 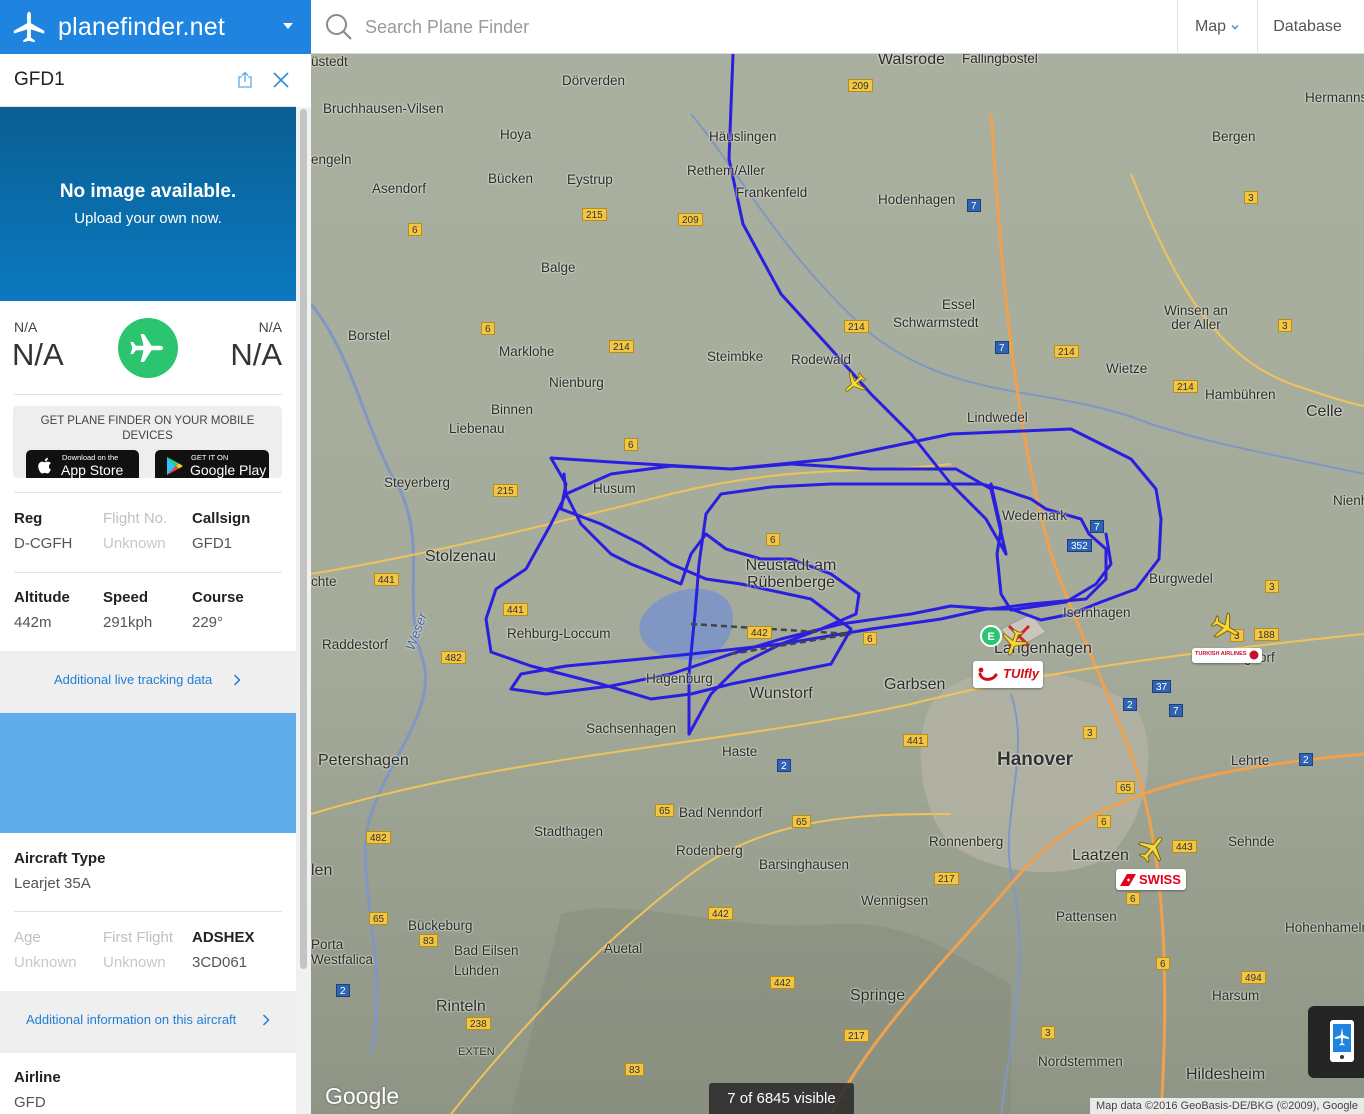 I want to click on aircraft-info-link-row: Additional information on this aircraft, so click(x=148, y=1022).